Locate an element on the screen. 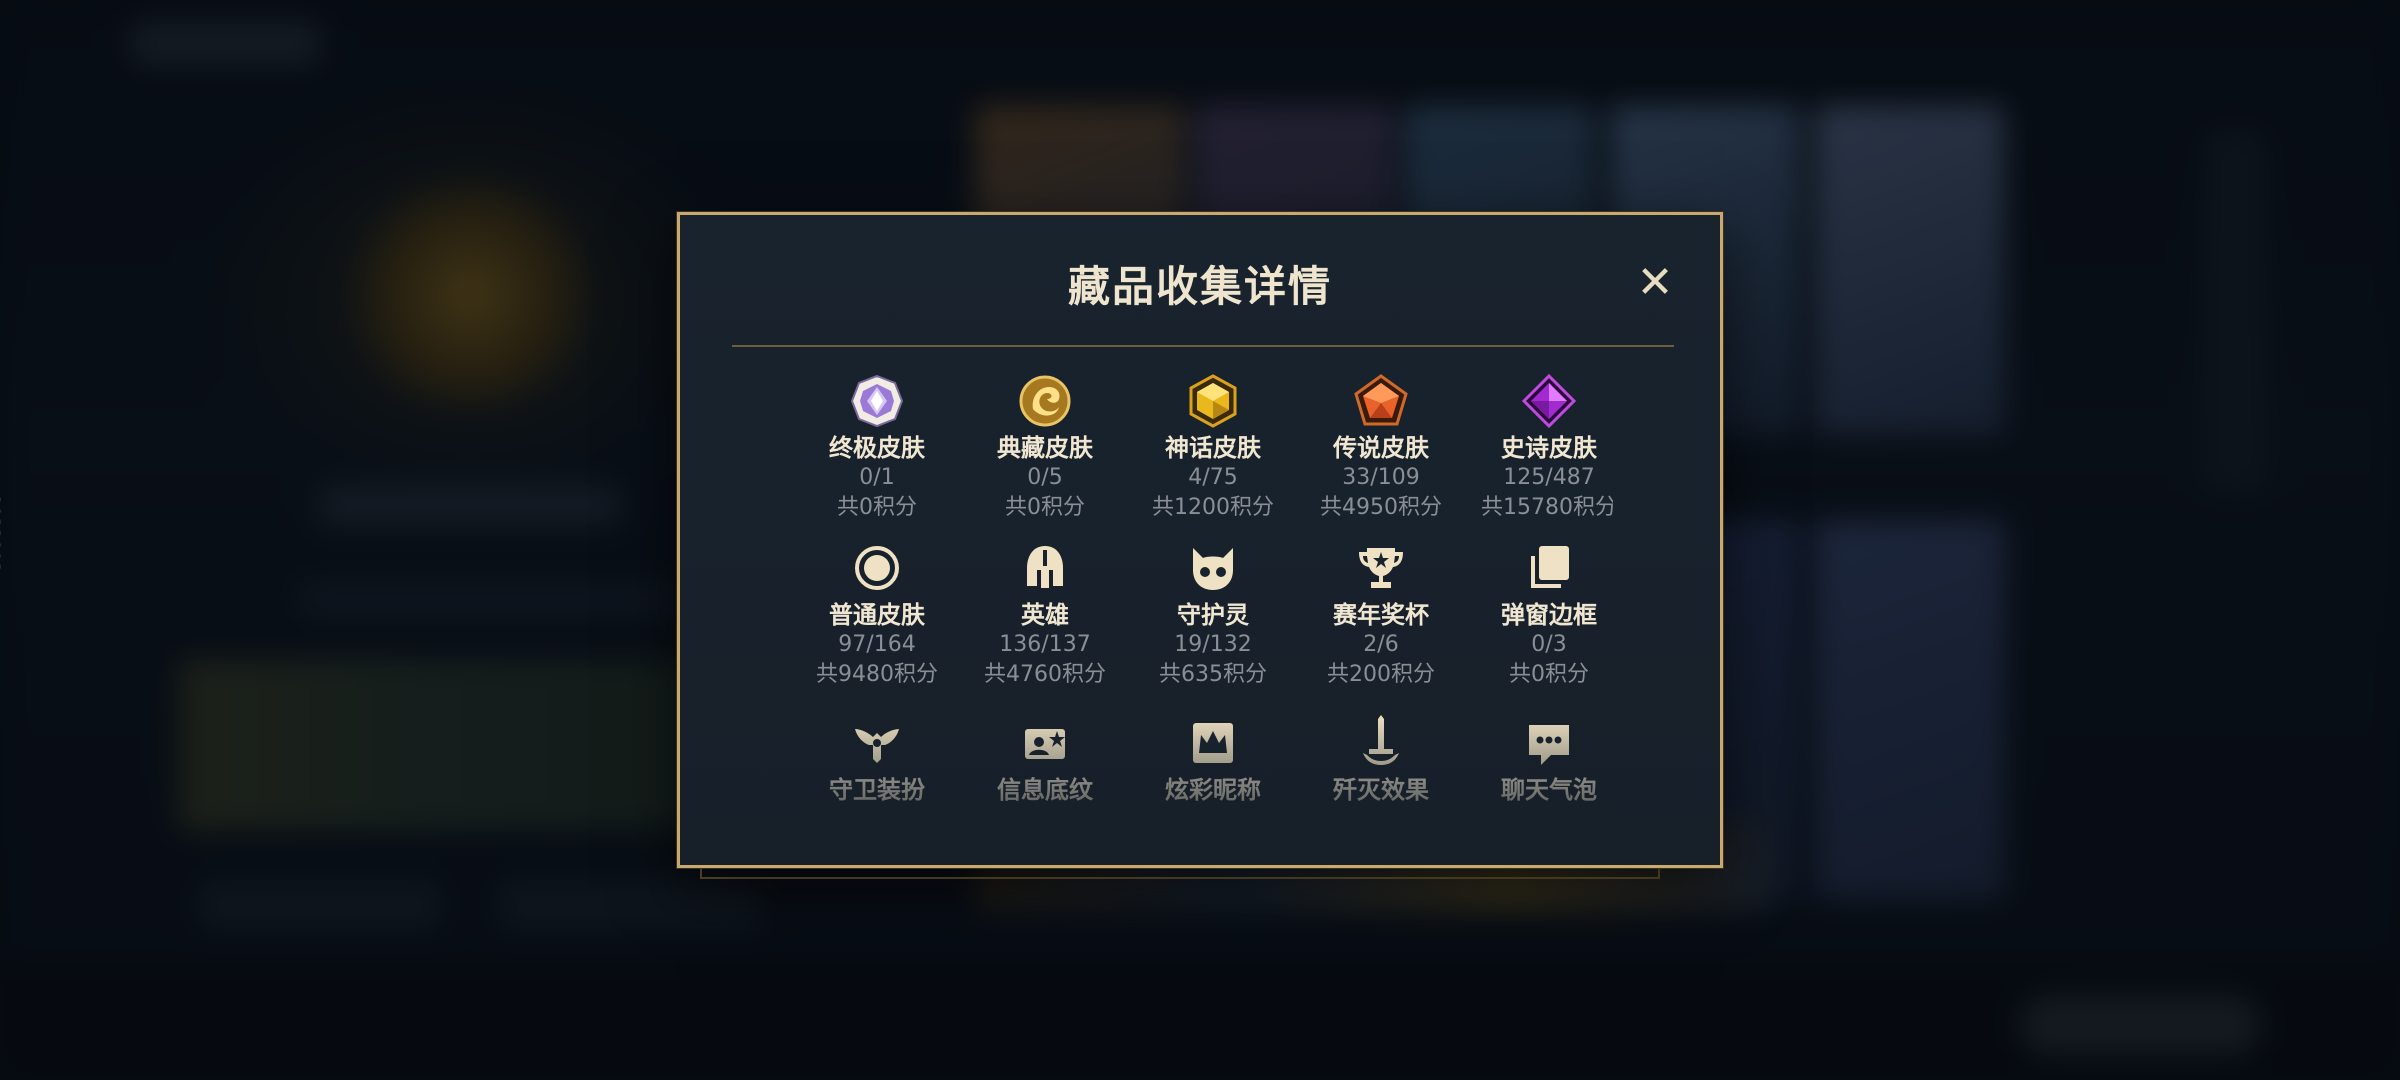  collection-item-champions: 英雄 136/137 共4760积分 is located at coordinates (1045, 615).